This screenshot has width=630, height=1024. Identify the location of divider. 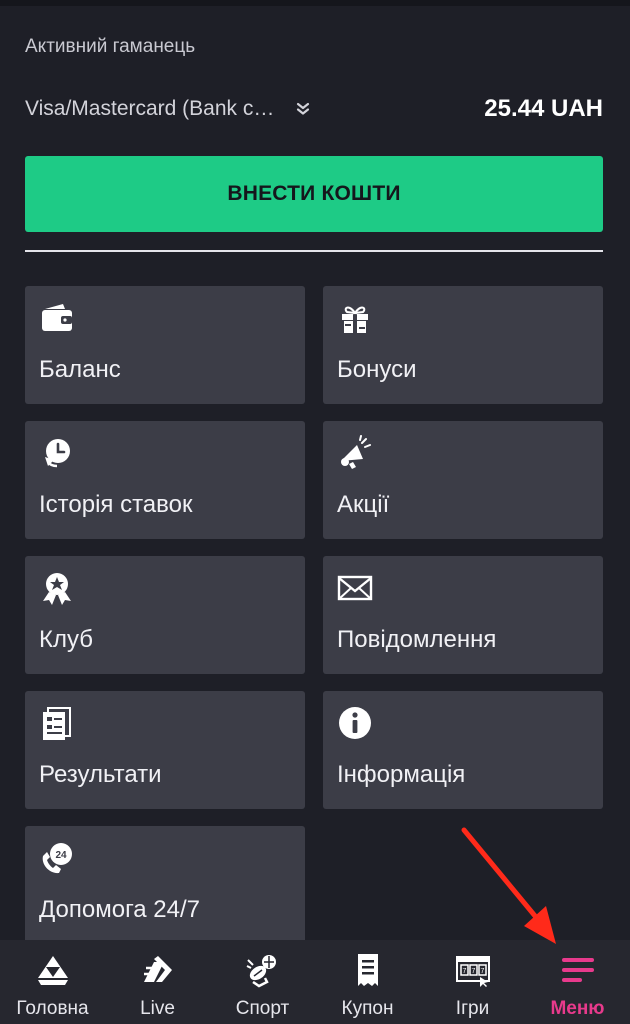
(314, 251).